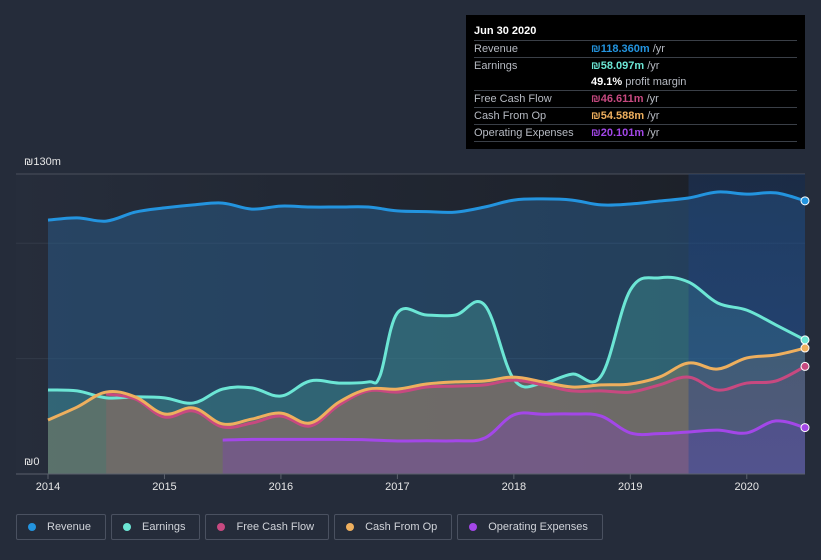 The image size is (821, 560). I want to click on legend-item-operating-expenses: Operating Expenses, so click(530, 527).